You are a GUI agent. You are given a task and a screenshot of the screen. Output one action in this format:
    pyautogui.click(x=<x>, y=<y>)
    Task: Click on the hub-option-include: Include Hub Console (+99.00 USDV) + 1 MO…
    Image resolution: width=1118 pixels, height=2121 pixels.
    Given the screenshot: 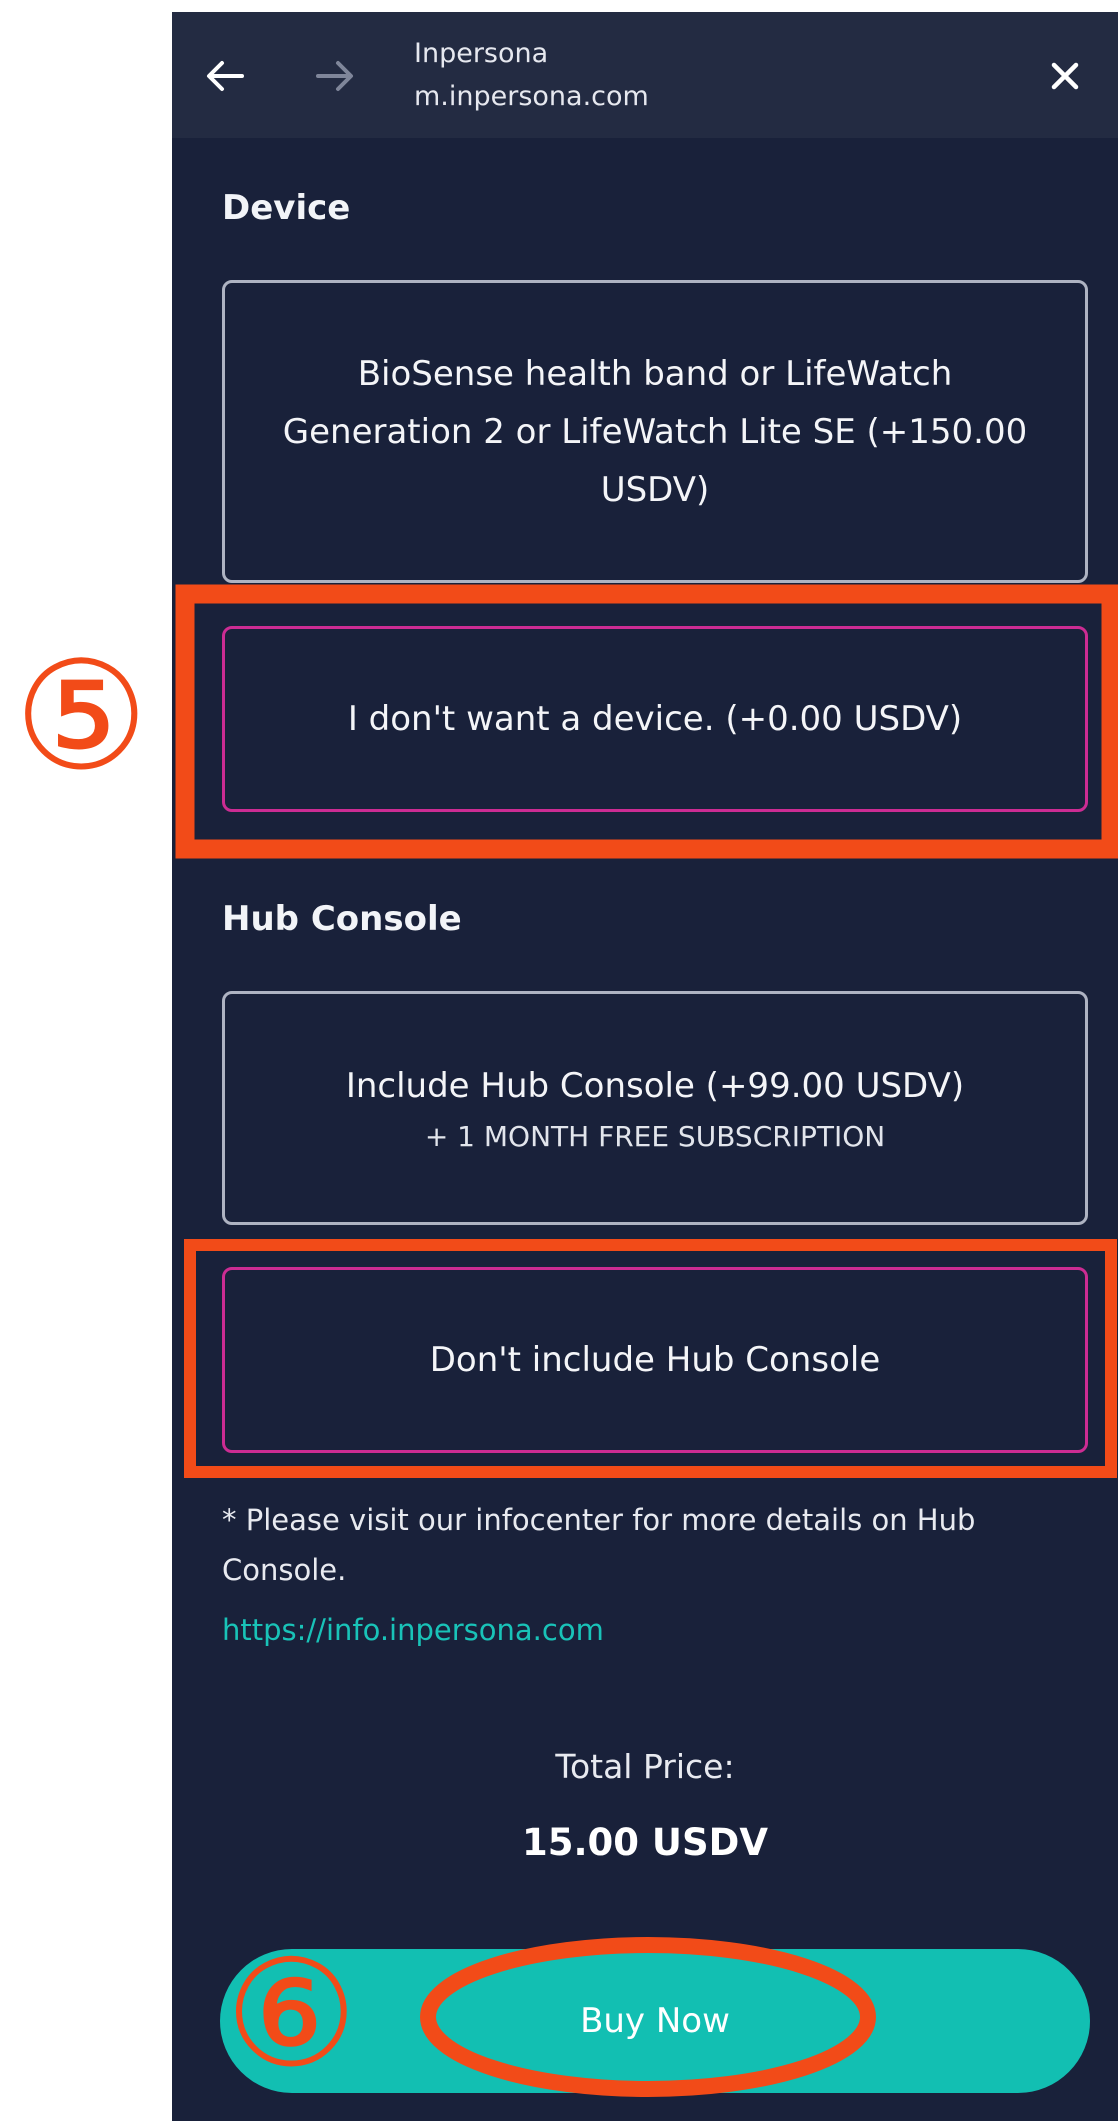 What is the action you would take?
    pyautogui.click(x=655, y=1108)
    